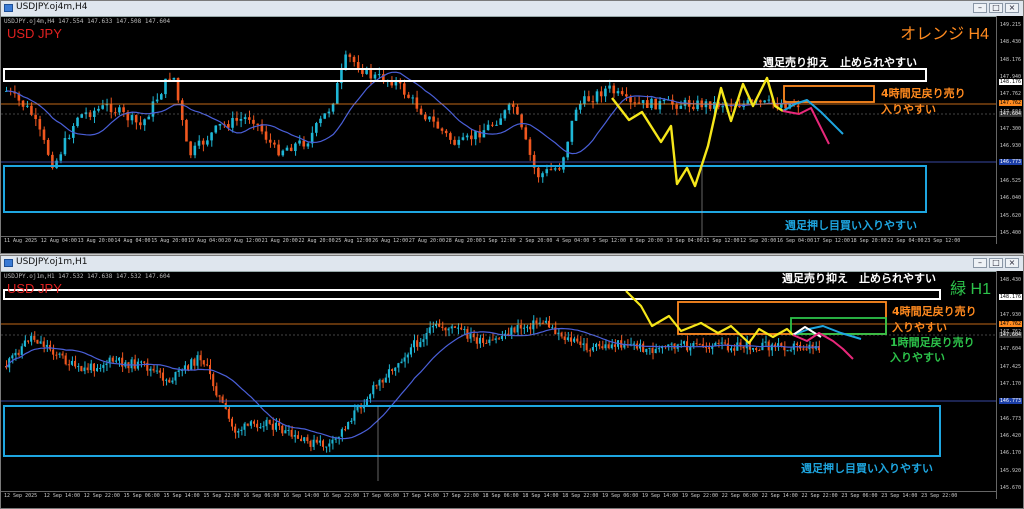 This screenshot has height=509, width=1024. Describe the element at coordinates (867, 468) in the screenshot. I see `weekly-dip-buy-label-h1: 週足押し目買い入りやすい` at that location.